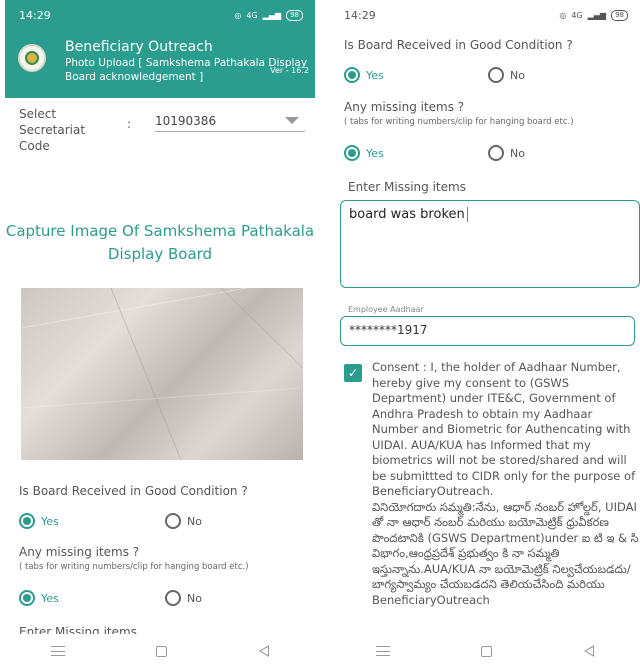  I want to click on condition-question-left: Is Board Received in Good Condition ?, so click(133, 491).